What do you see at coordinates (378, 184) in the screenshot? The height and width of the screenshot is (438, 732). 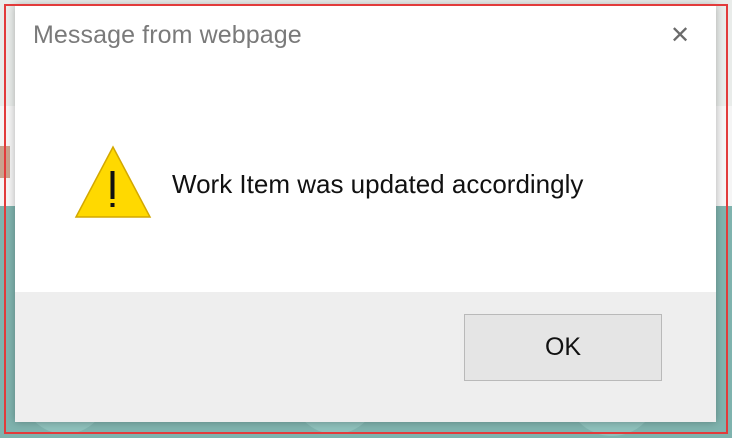 I see `dialog-message: Work Item was updated accordingly` at bounding box center [378, 184].